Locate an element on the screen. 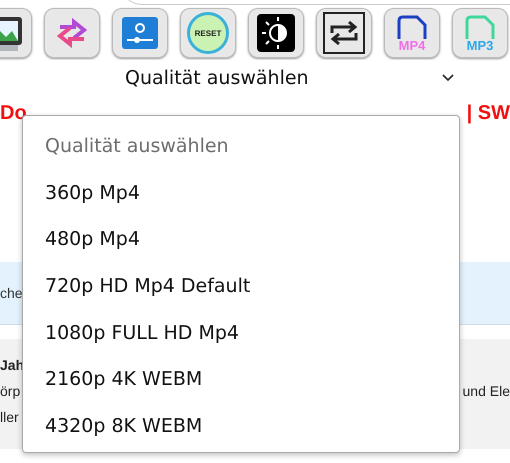 The height and width of the screenshot is (463, 510). heading-text: | SW is located at coordinates (488, 114).